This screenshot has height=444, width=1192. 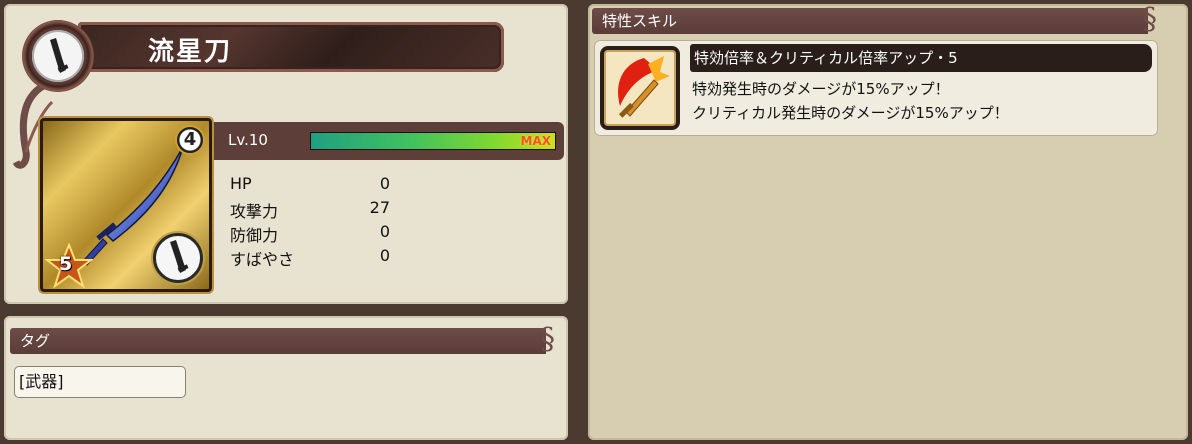 What do you see at coordinates (254, 235) in the screenshot?
I see `stat-name: 防御力` at bounding box center [254, 235].